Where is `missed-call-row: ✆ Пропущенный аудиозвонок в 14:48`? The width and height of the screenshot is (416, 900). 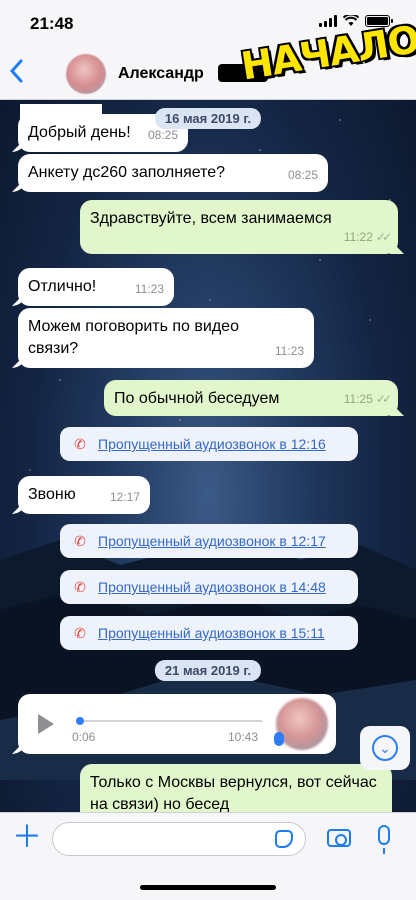
missed-call-row: ✆ Пропущенный аудиозвонок в 14:48 is located at coordinates (209, 587).